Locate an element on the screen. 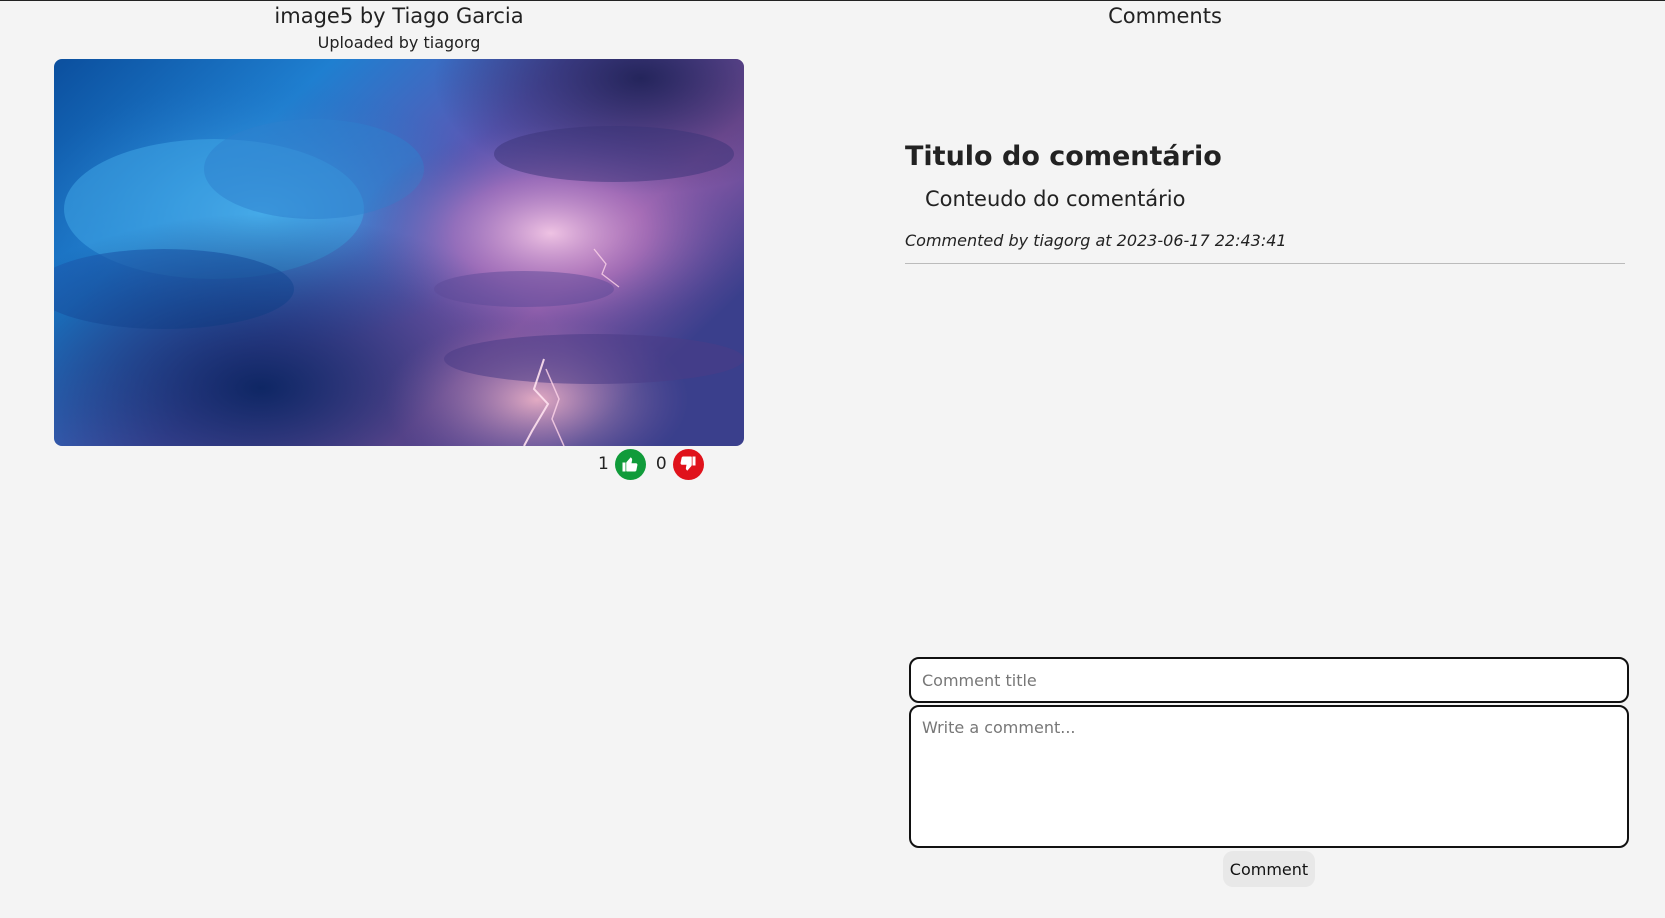  comment-form: Comment is located at coordinates (1269, 772).